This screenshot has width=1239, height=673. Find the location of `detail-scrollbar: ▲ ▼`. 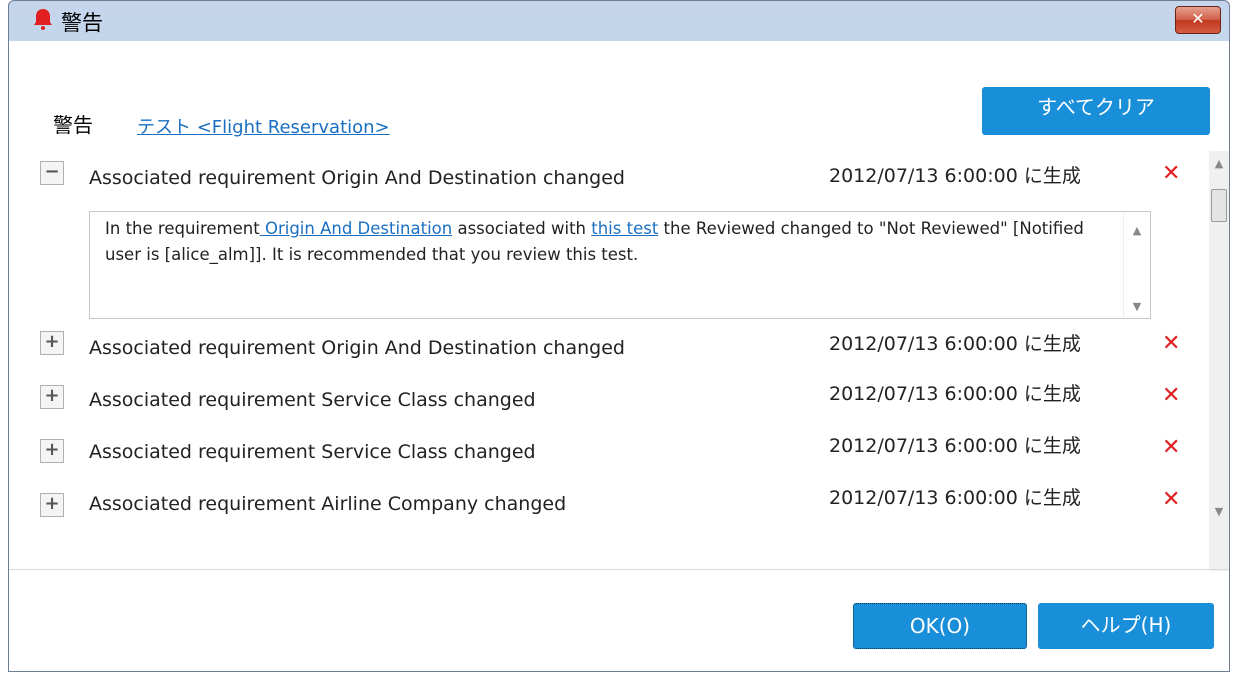

detail-scrollbar: ▲ ▼ is located at coordinates (1136, 265).